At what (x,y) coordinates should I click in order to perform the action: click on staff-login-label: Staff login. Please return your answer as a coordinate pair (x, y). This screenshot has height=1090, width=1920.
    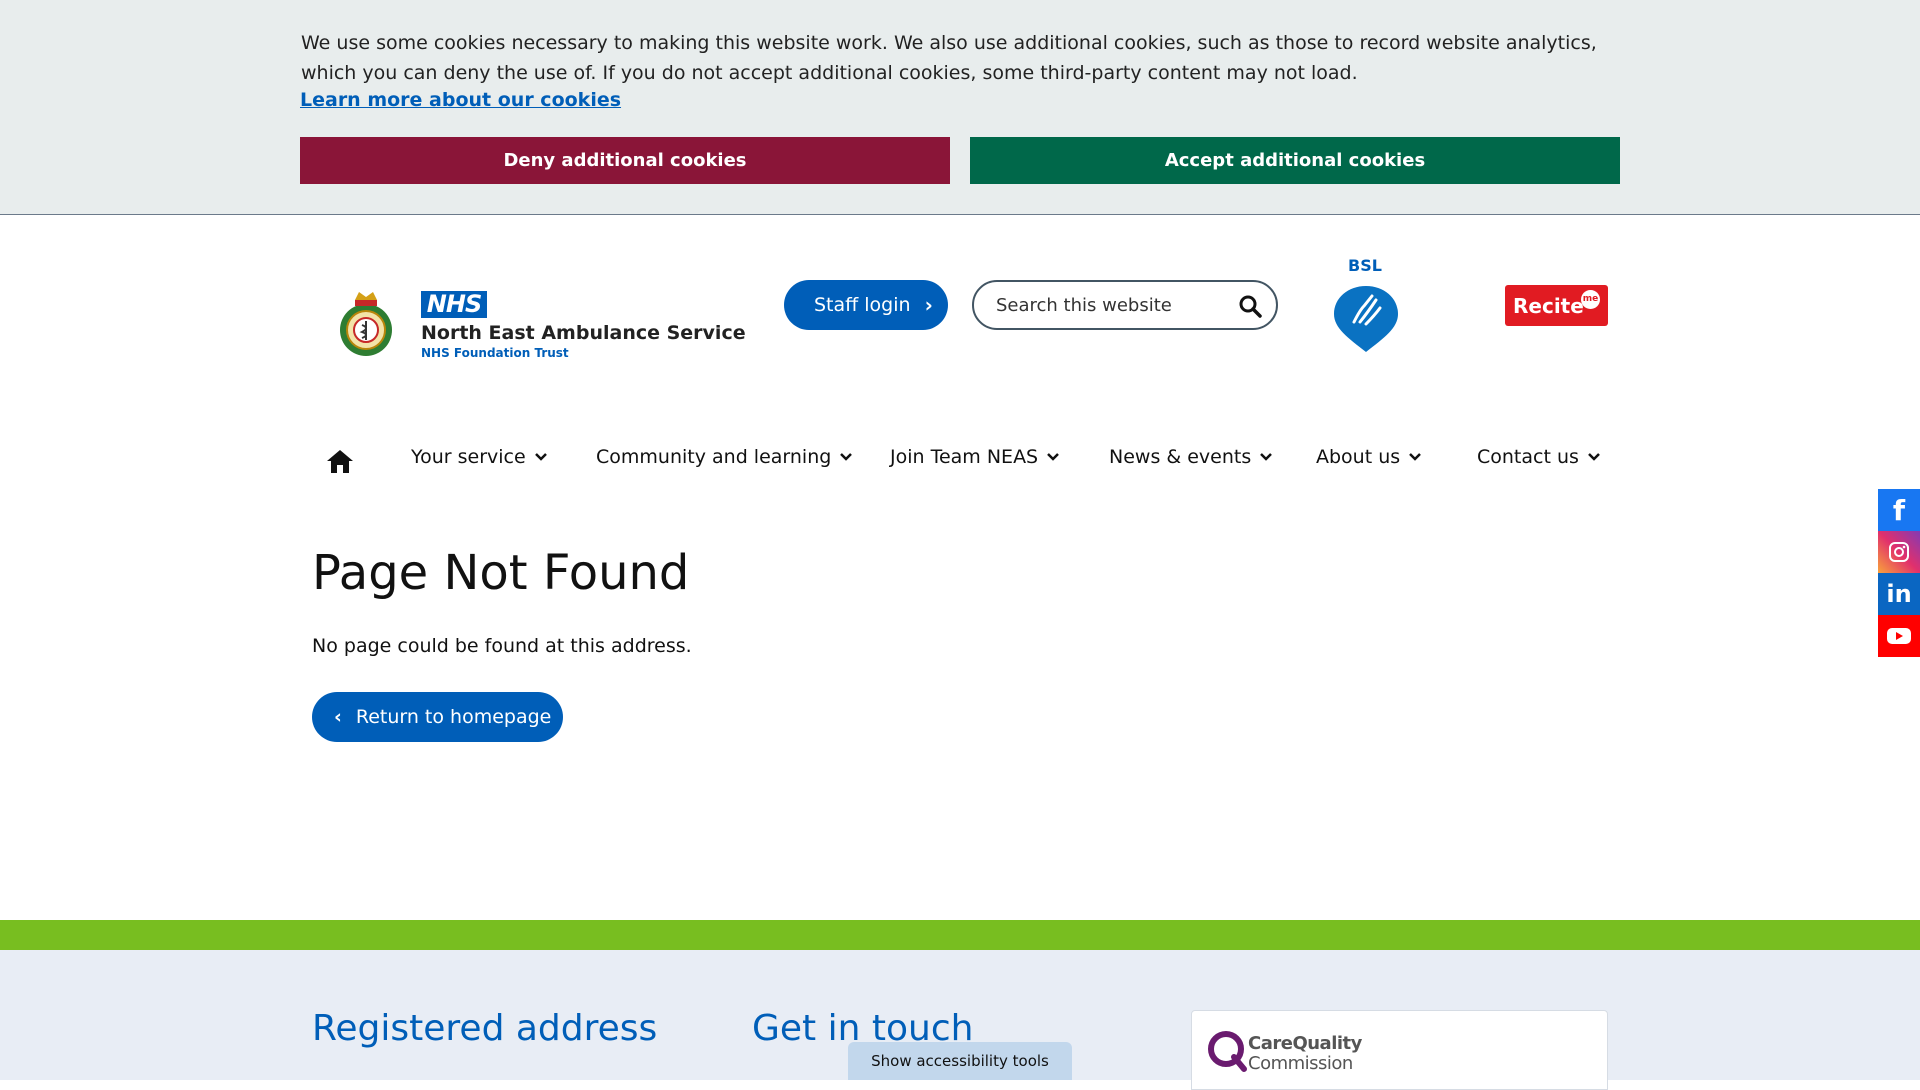
    Looking at the image, I should click on (862, 305).